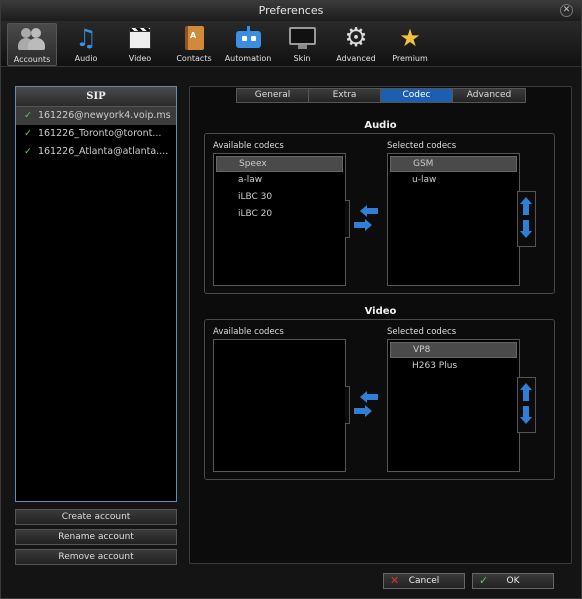  What do you see at coordinates (194, 58) in the screenshot?
I see `toolbar-item-label: Contacts` at bounding box center [194, 58].